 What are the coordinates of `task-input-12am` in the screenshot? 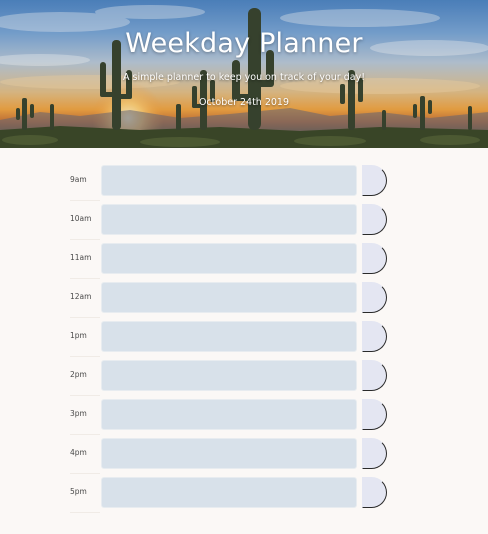 It's located at (229, 297).